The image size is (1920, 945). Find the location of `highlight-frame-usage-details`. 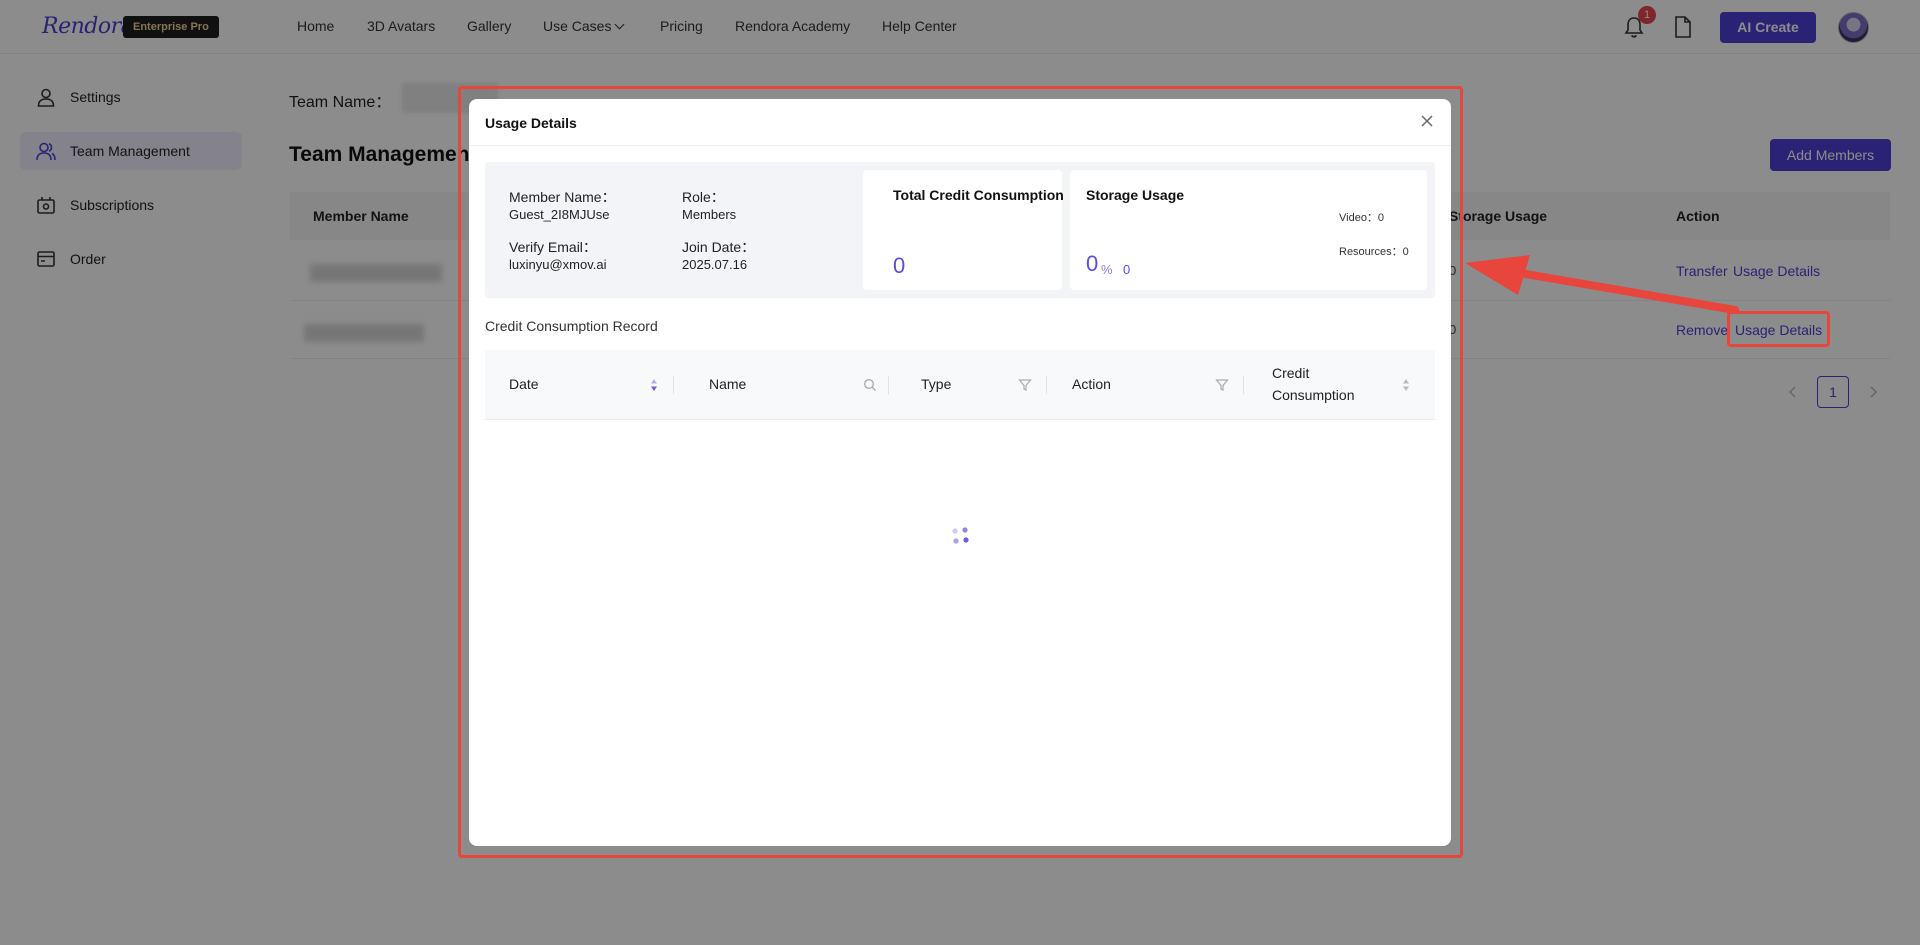

highlight-frame-usage-details is located at coordinates (1778, 329).